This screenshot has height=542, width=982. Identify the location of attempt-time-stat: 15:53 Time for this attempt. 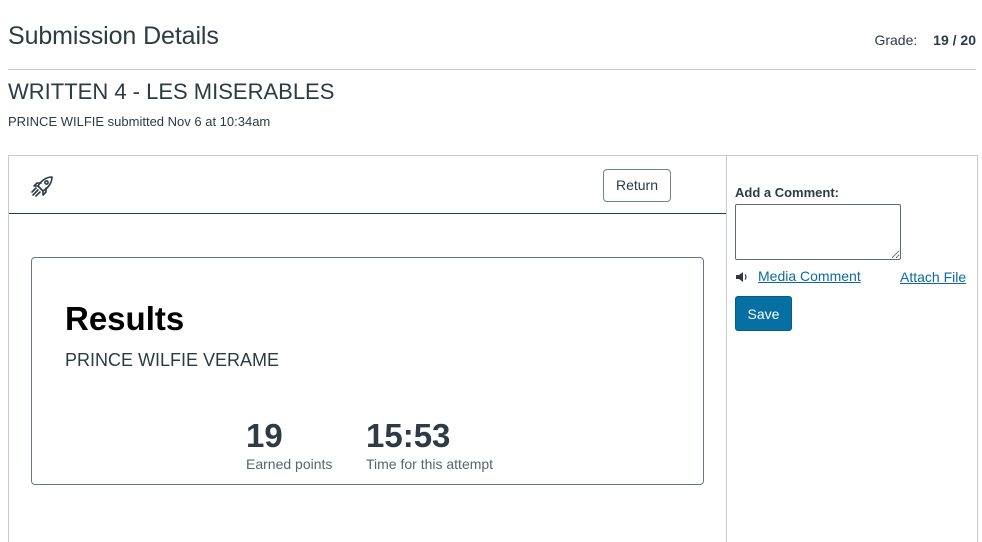
(429, 444).